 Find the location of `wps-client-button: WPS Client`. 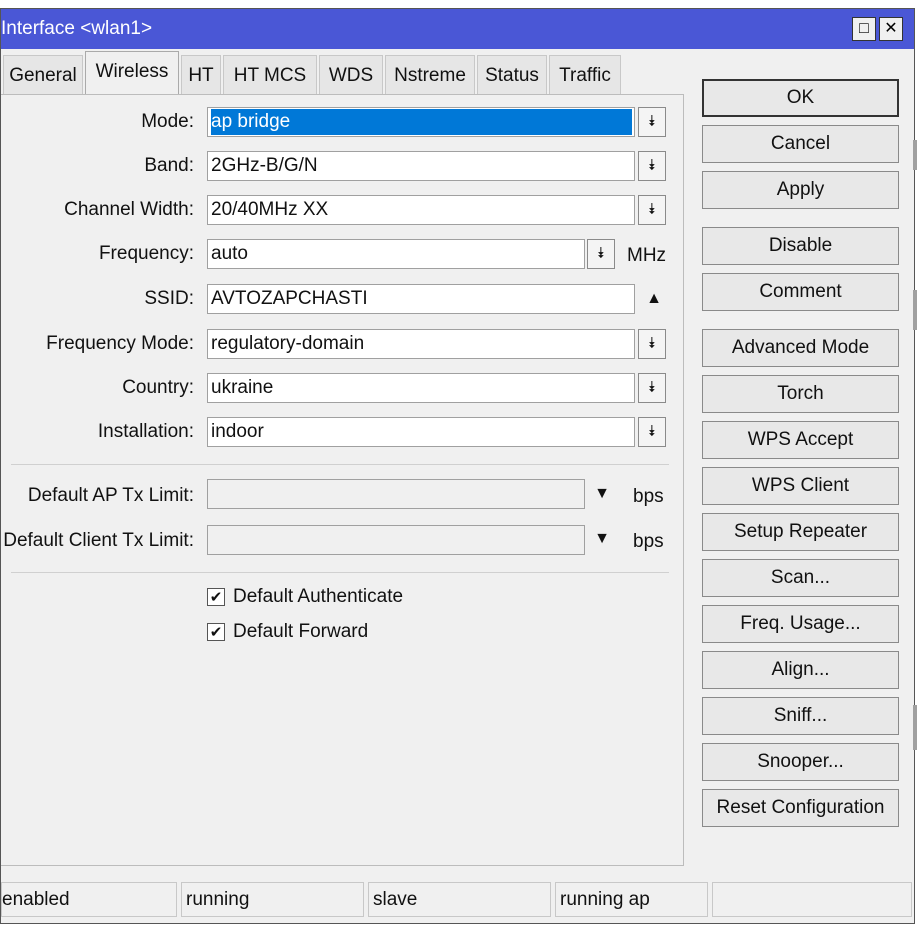

wps-client-button: WPS Client is located at coordinates (800, 486).